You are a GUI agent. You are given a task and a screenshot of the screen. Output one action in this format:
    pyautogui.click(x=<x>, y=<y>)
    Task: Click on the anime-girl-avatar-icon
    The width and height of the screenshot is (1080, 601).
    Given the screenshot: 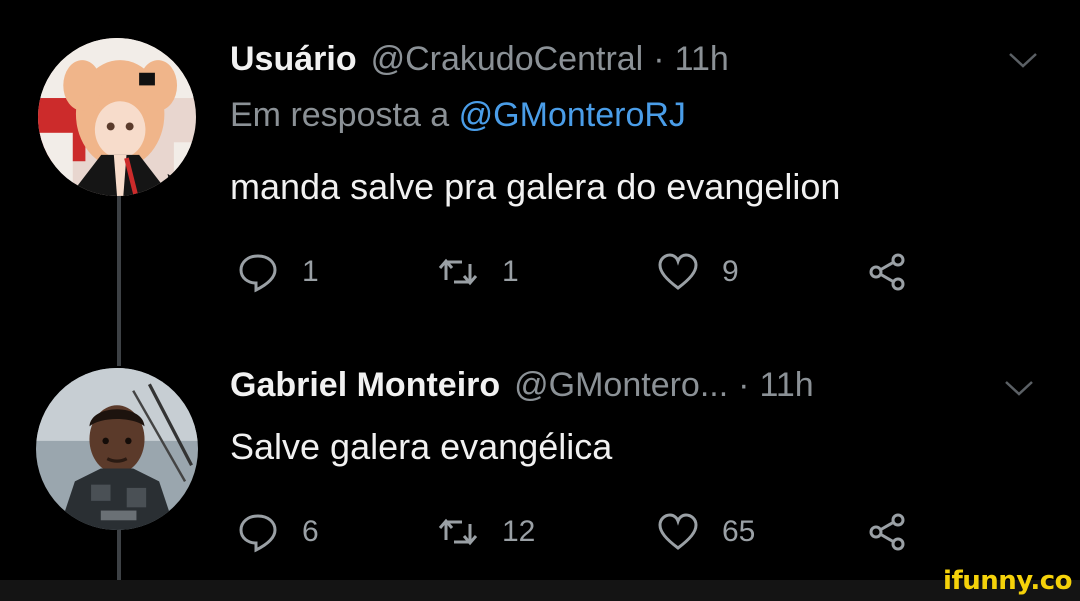 What is the action you would take?
    pyautogui.click(x=117, y=117)
    